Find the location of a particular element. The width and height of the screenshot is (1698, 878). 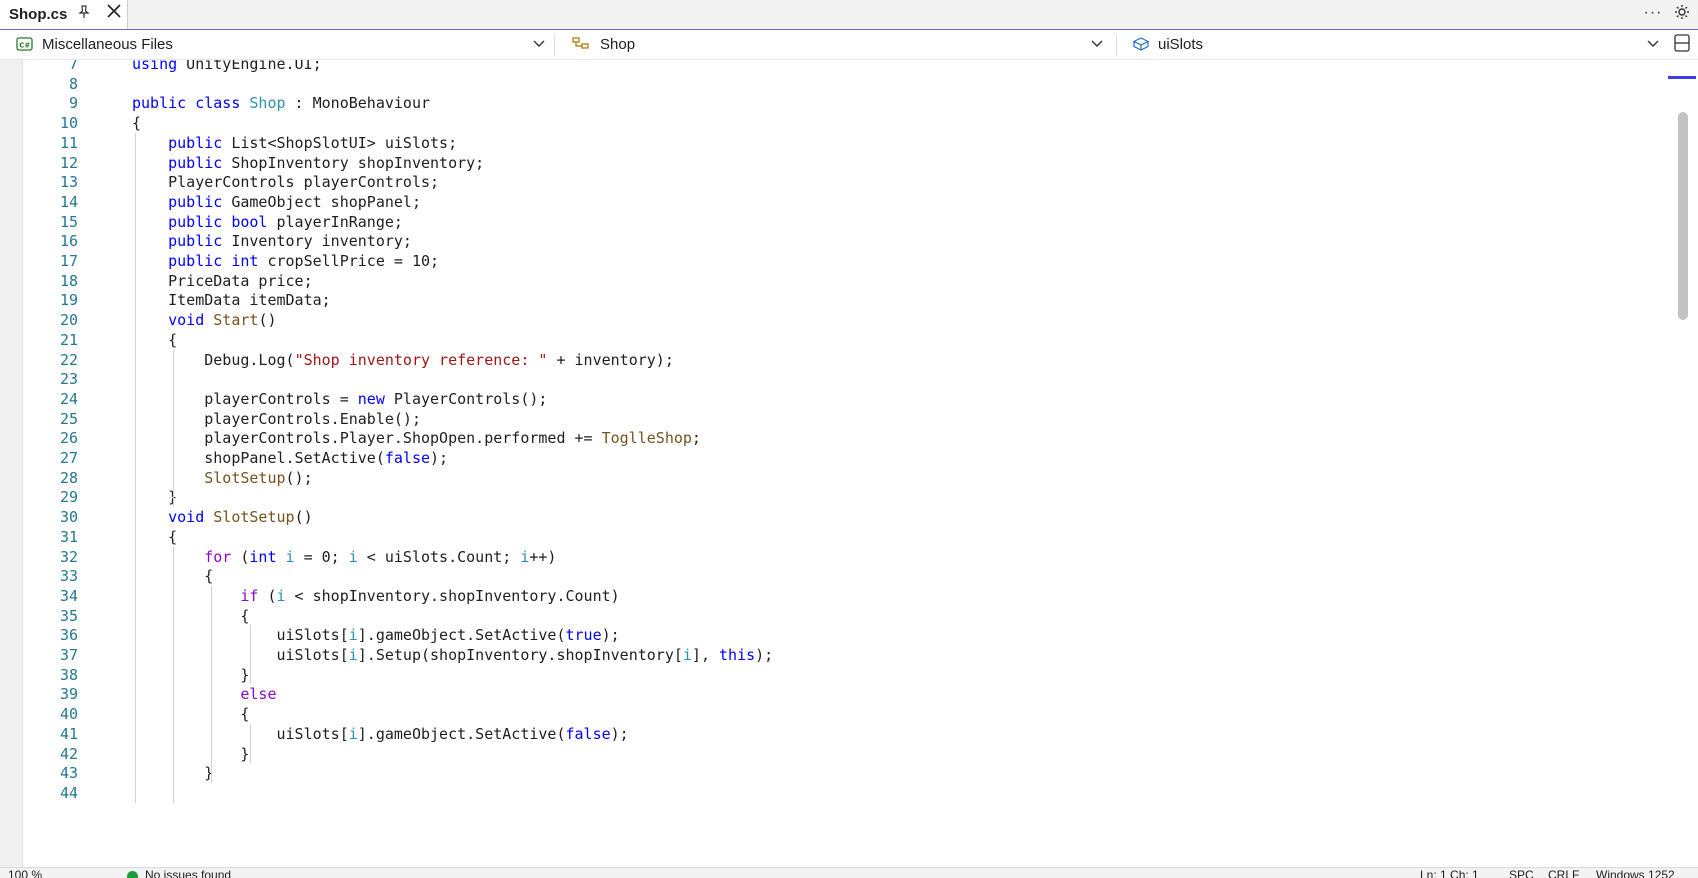

scrollbar-thumb is located at coordinates (1683, 216).